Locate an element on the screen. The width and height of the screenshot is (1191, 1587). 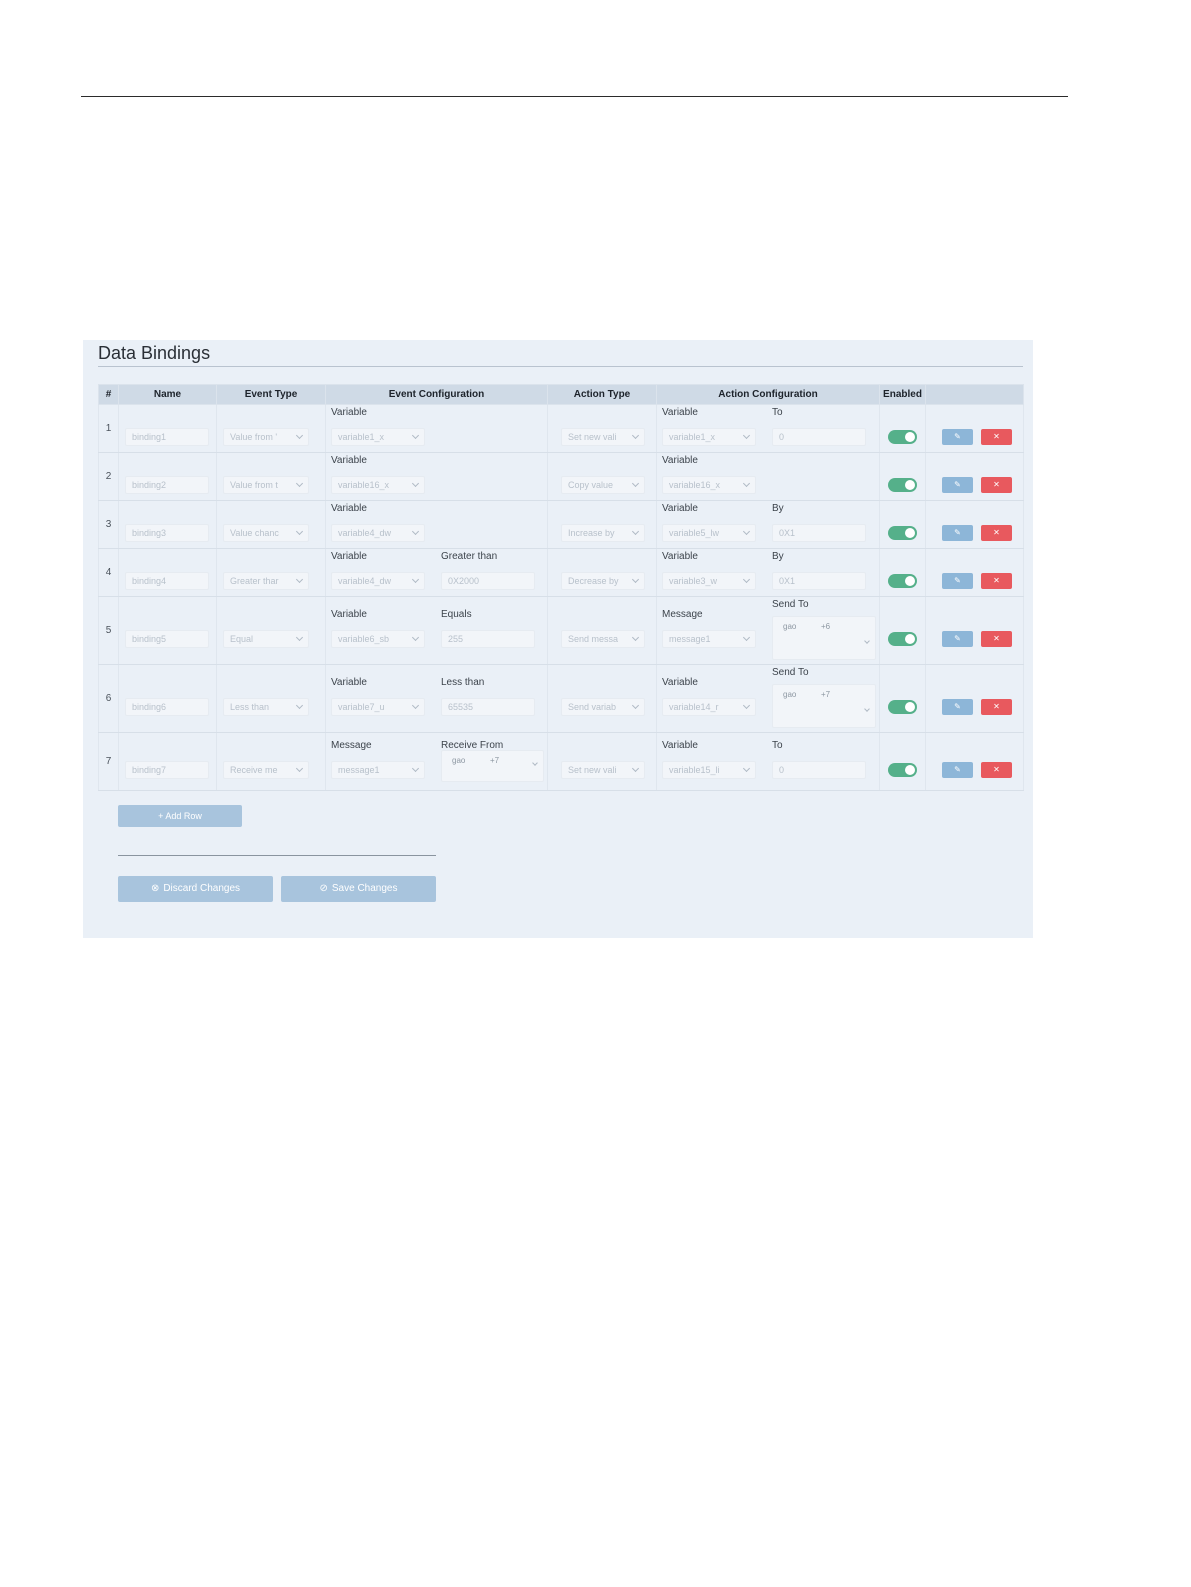
row-number: 7 is located at coordinates (108, 761).